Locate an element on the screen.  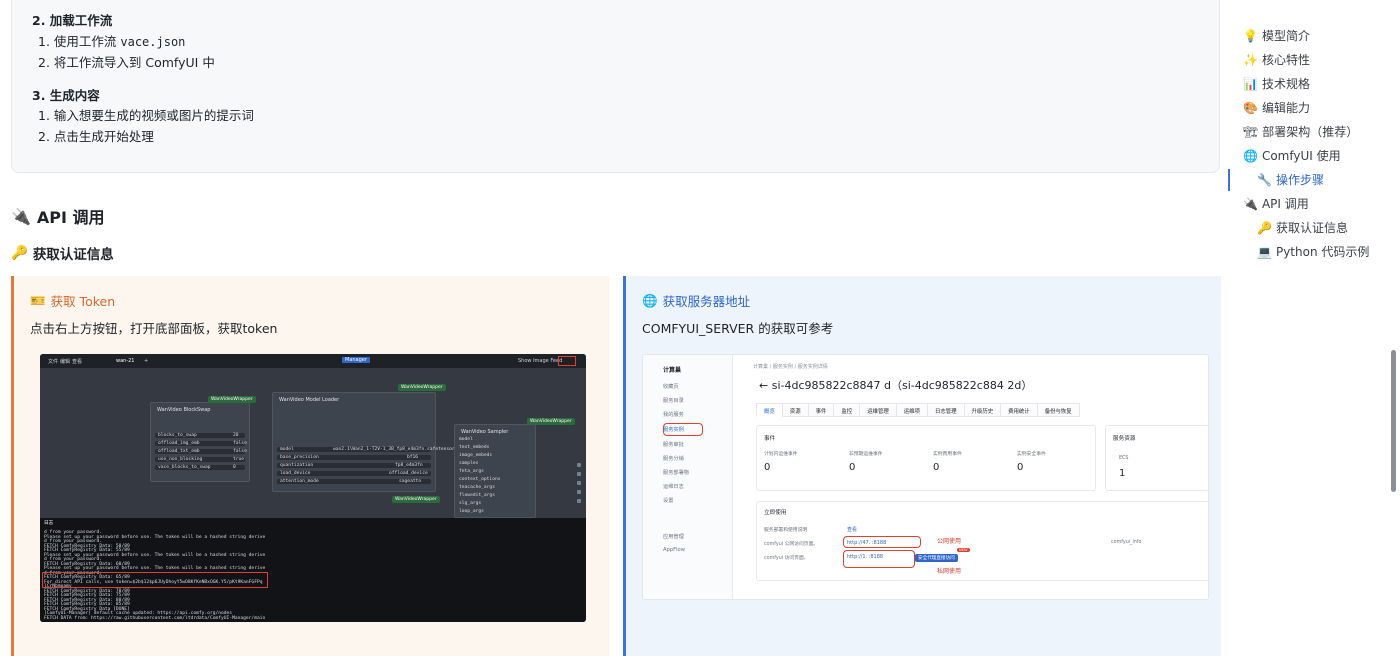
loader-row-label: attention_mode is located at coordinates (299, 481).